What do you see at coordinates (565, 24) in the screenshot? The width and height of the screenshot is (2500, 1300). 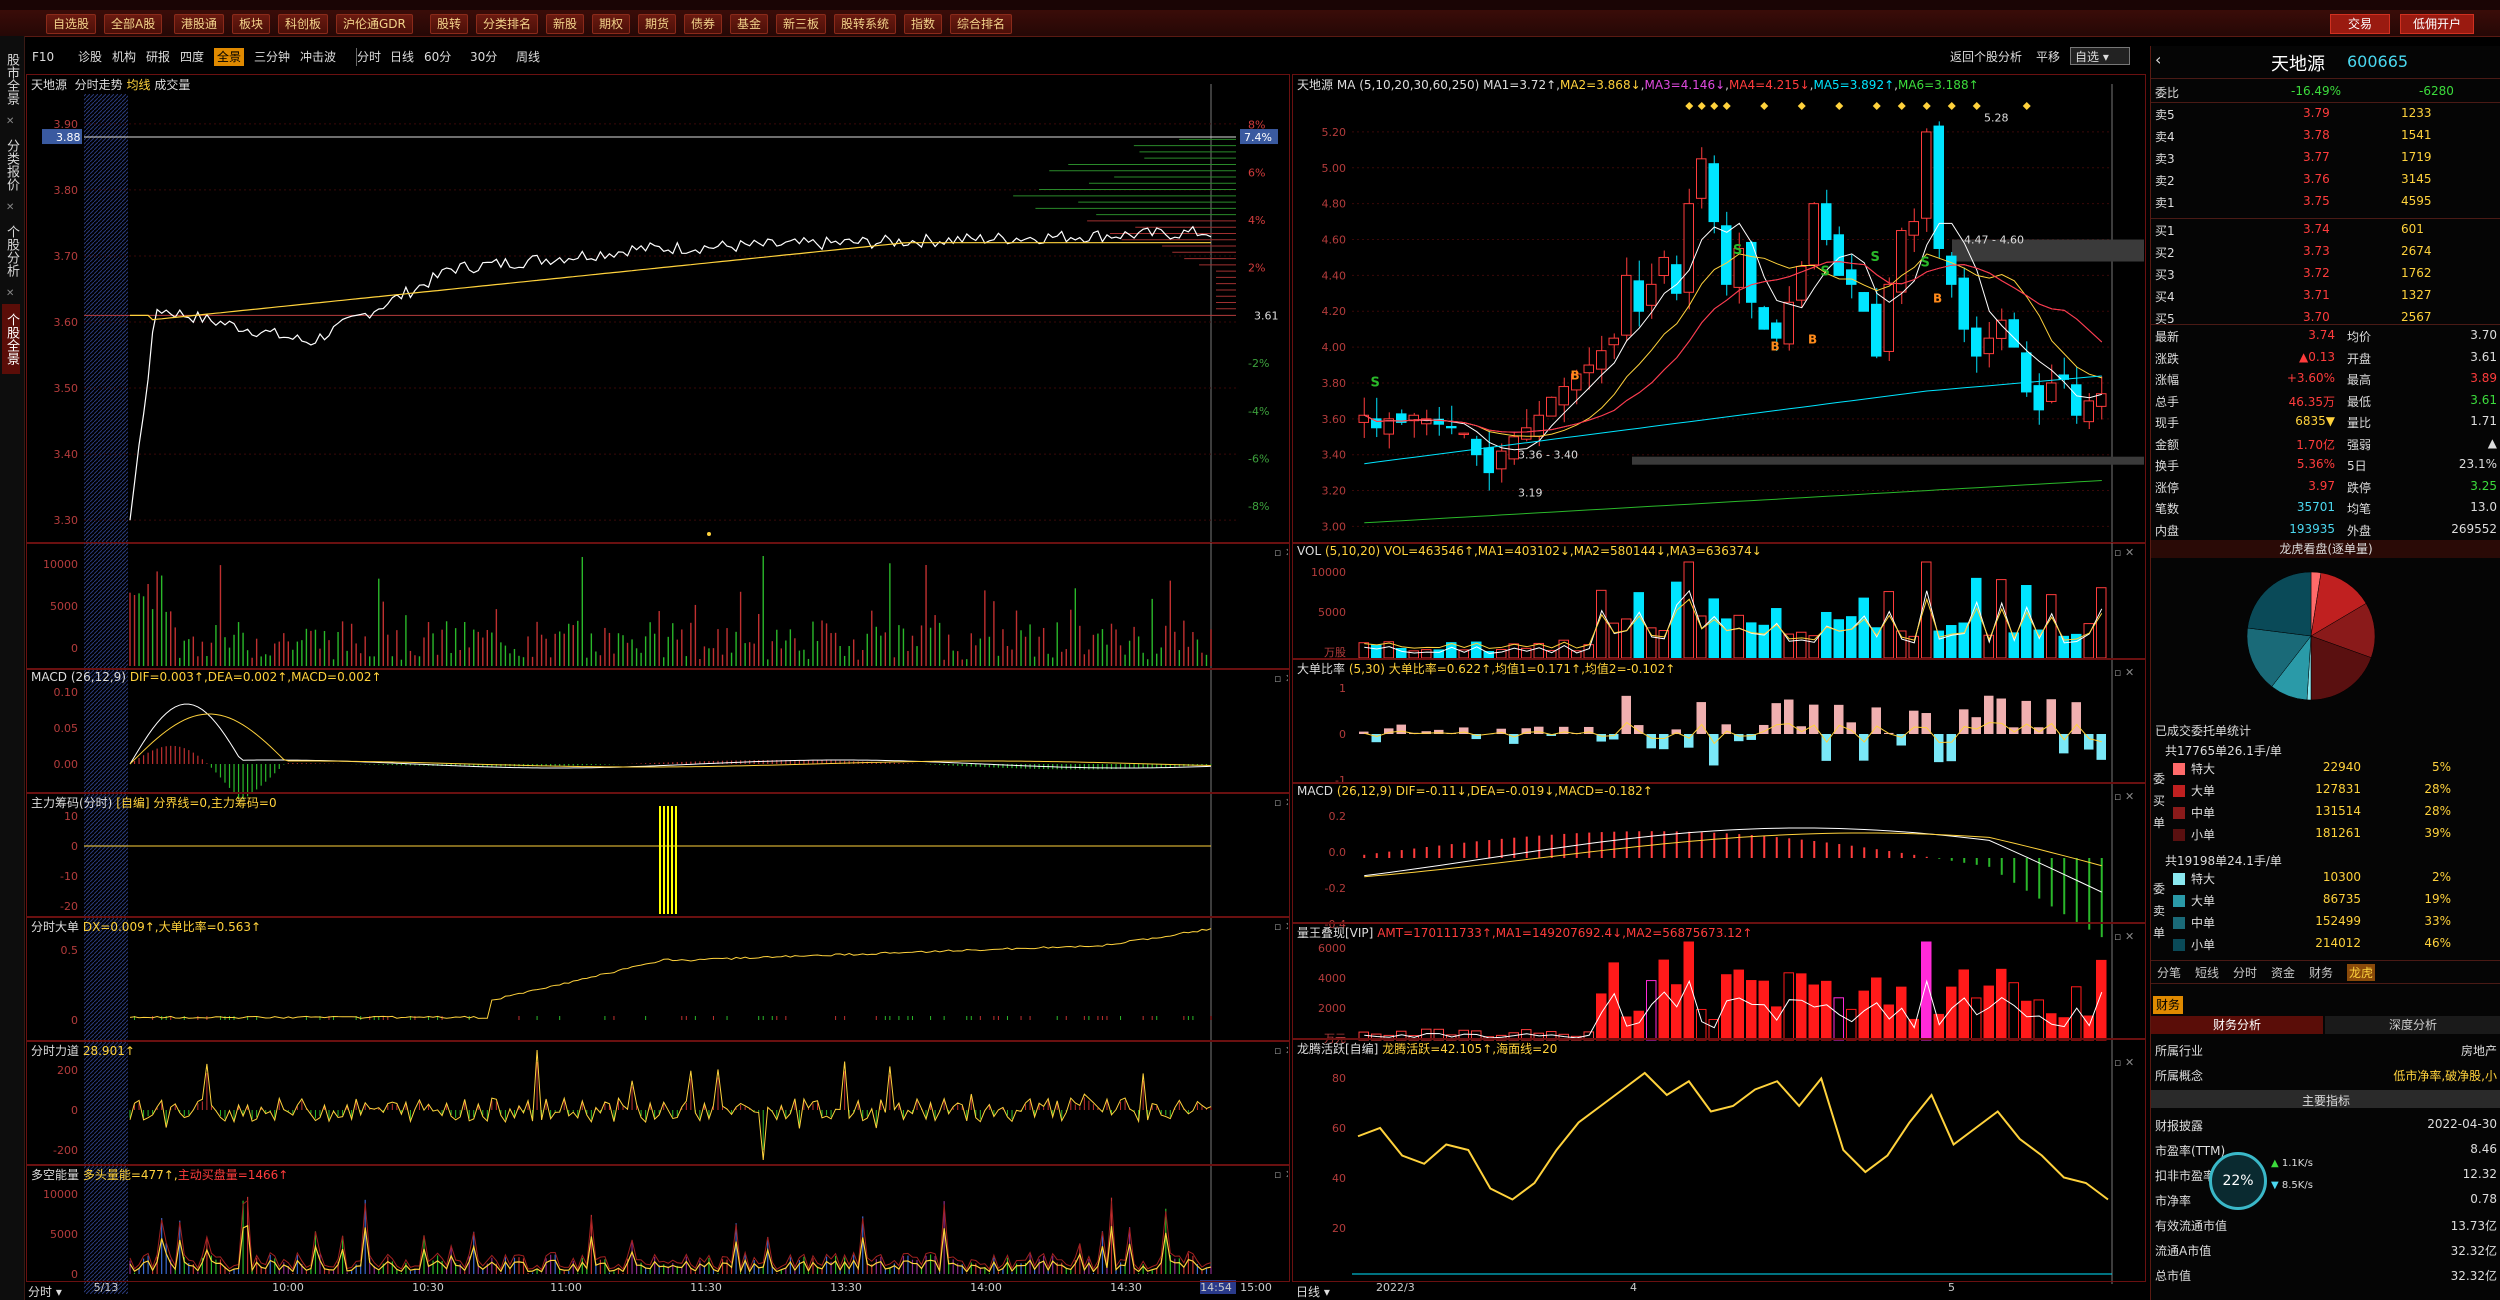 I see `menu-item: 新股` at bounding box center [565, 24].